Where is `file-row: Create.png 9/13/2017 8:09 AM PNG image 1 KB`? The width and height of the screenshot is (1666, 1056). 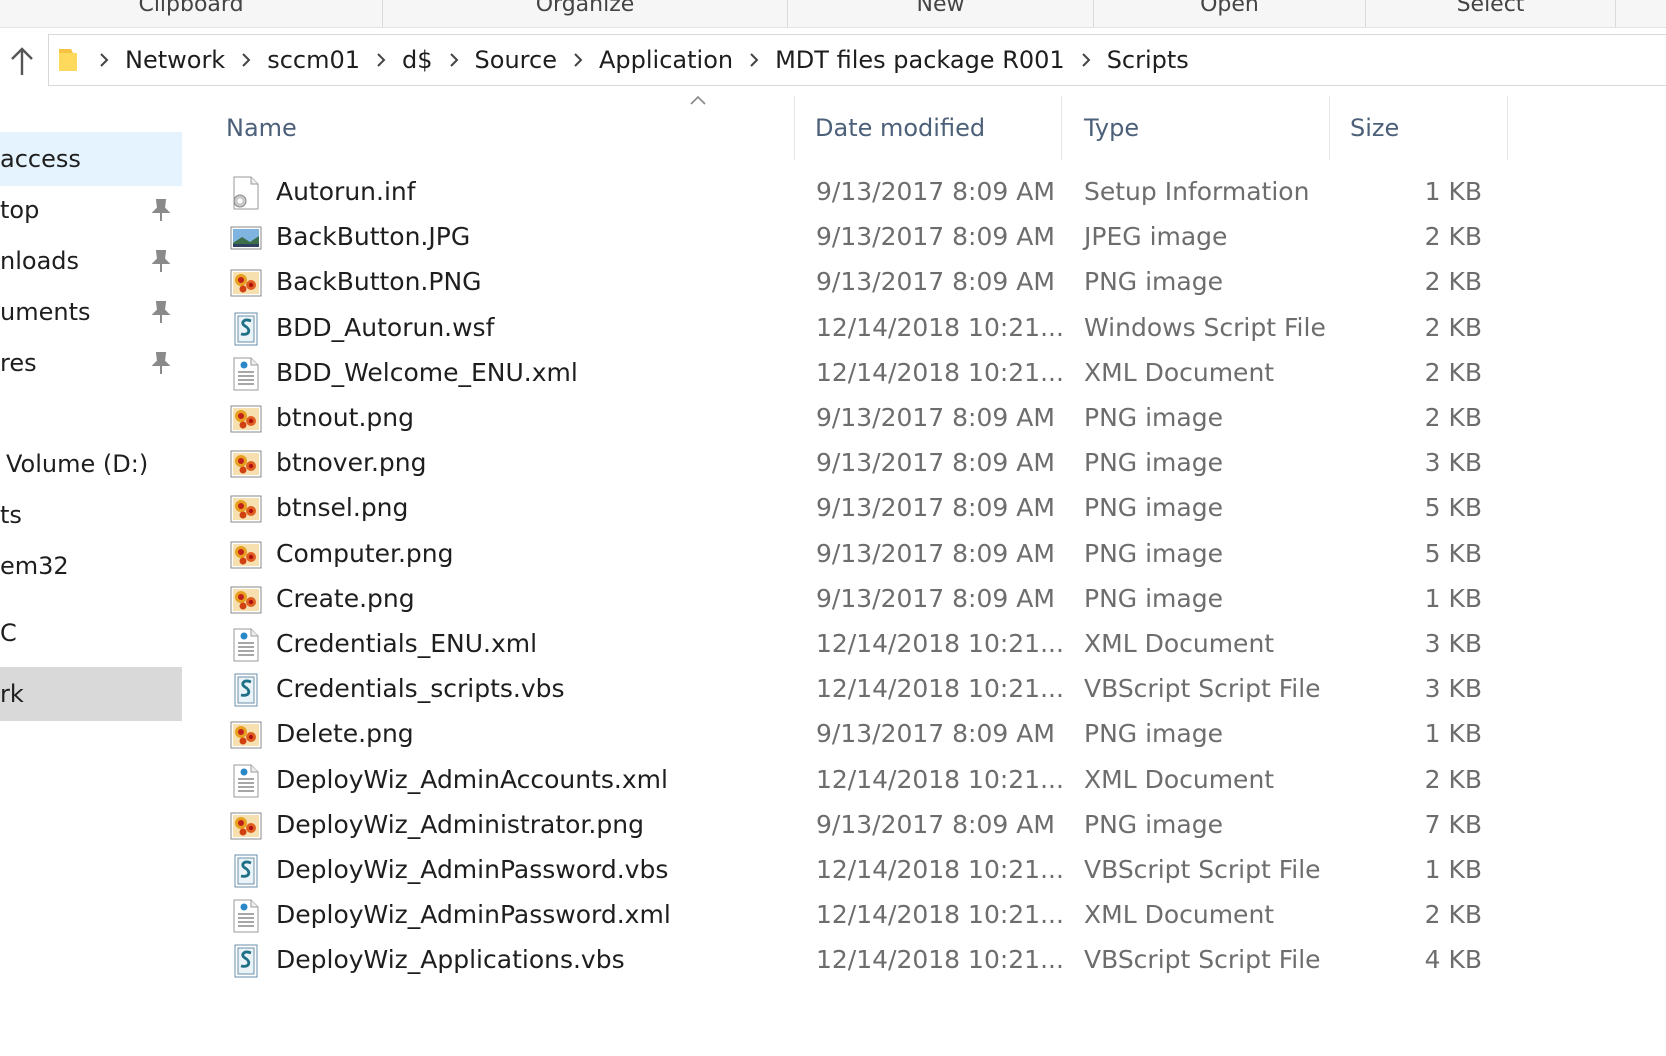
file-row: Create.png 9/13/2017 8:09 AM PNG image 1 KB is located at coordinates (929, 599).